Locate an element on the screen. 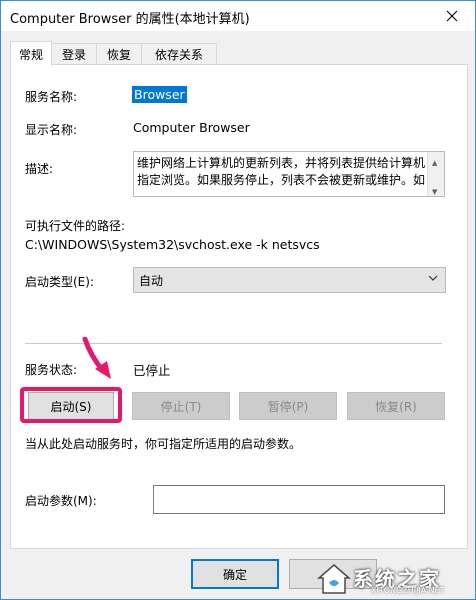 This screenshot has height=600, width=476. description-label: 描述: is located at coordinates (39, 169).